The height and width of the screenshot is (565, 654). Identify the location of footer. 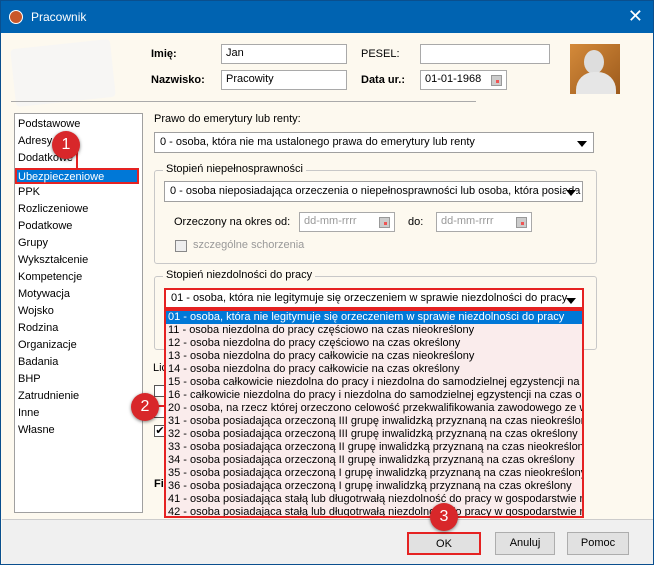
(327, 541).